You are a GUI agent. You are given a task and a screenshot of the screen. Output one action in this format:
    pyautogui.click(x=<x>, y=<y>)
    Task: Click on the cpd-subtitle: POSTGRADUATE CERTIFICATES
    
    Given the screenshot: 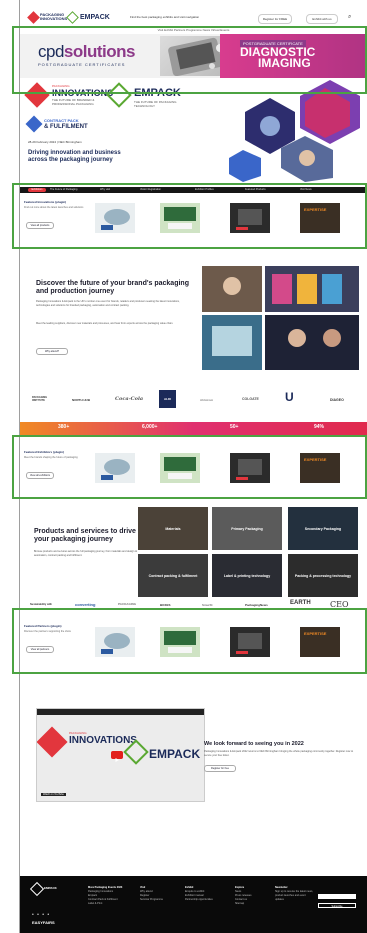 What is the action you would take?
    pyautogui.click(x=82, y=64)
    